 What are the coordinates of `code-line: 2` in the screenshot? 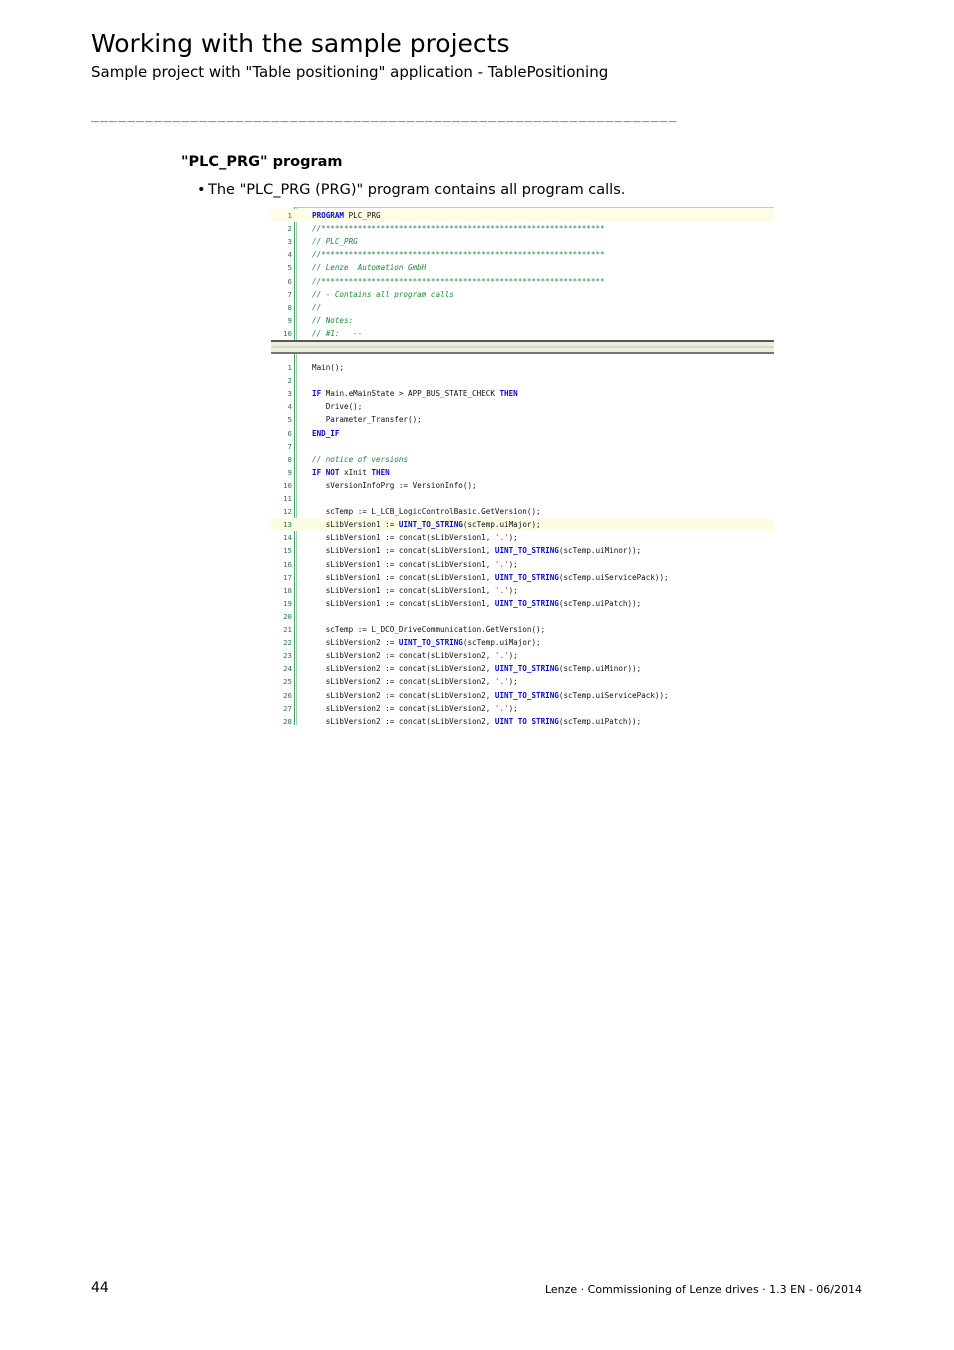 It's located at (522, 380).